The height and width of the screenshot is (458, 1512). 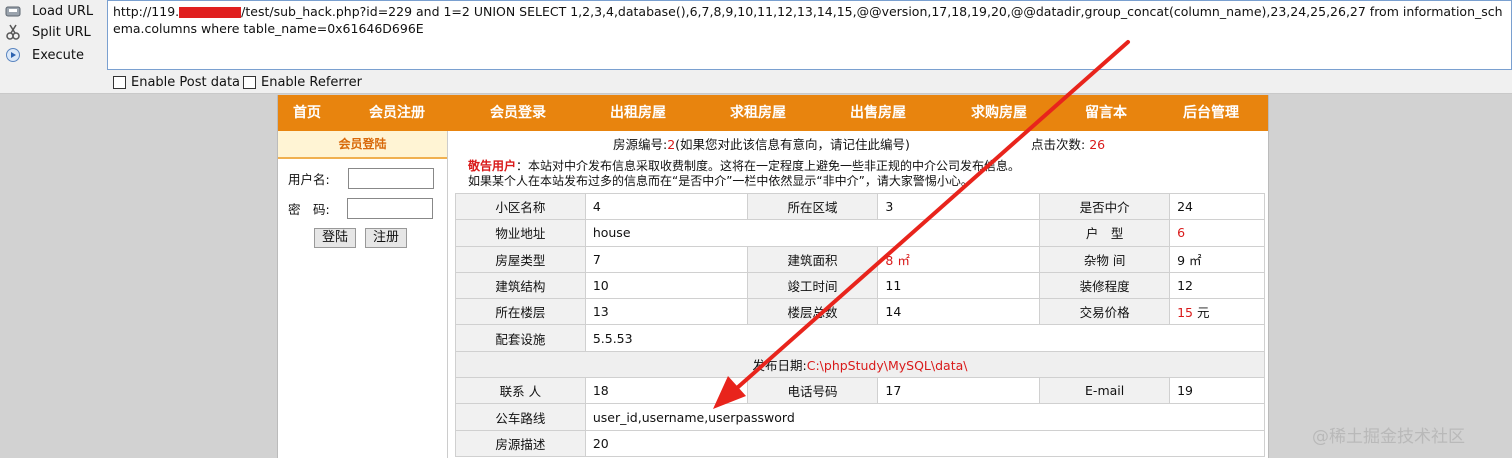 I want to click on field-value: 6, so click(x=1217, y=233).